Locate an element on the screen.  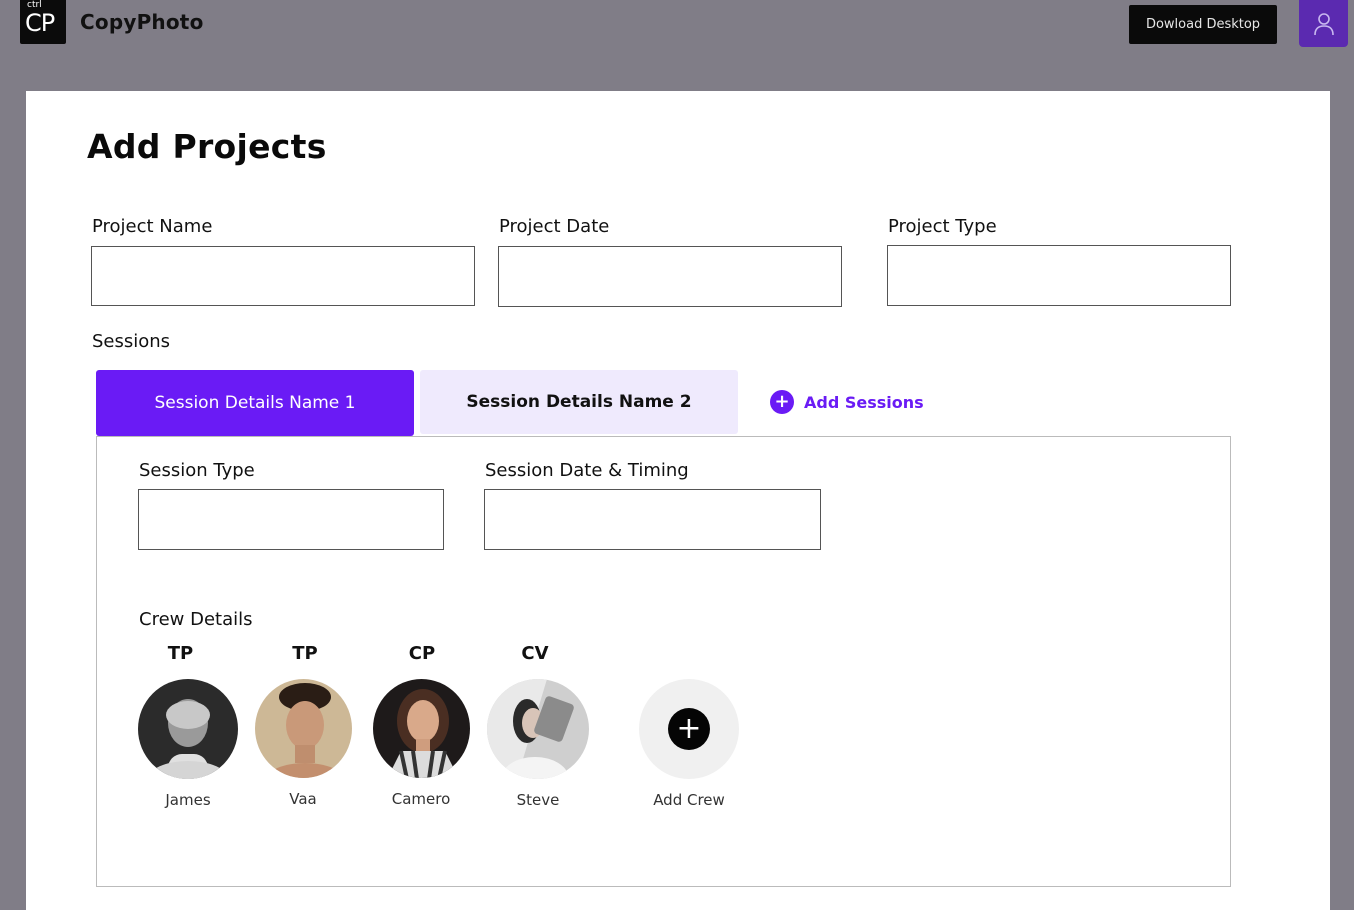
crew-name: Vaa is located at coordinates (303, 799).